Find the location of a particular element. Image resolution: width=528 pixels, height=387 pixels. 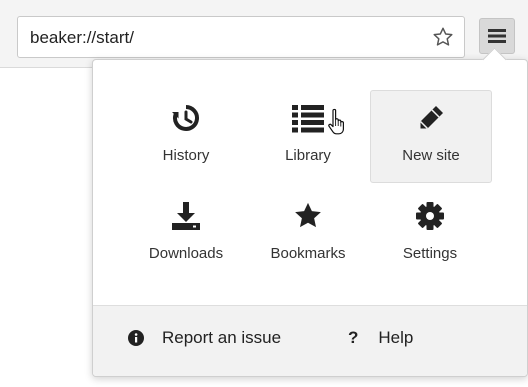

hamburger-menu-icon is located at coordinates (497, 36).